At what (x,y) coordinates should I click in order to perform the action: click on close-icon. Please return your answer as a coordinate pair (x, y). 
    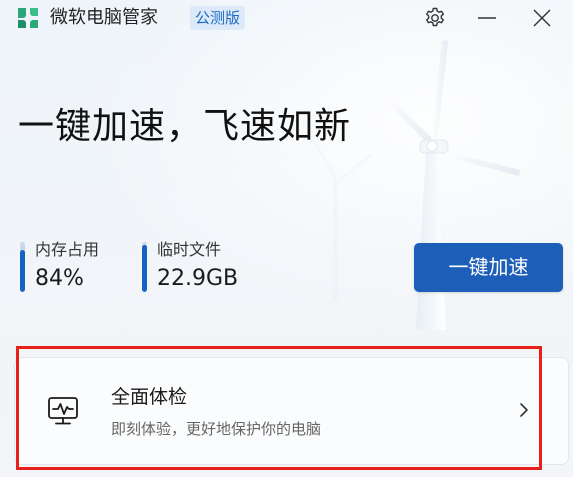
    Looking at the image, I should click on (542, 18).